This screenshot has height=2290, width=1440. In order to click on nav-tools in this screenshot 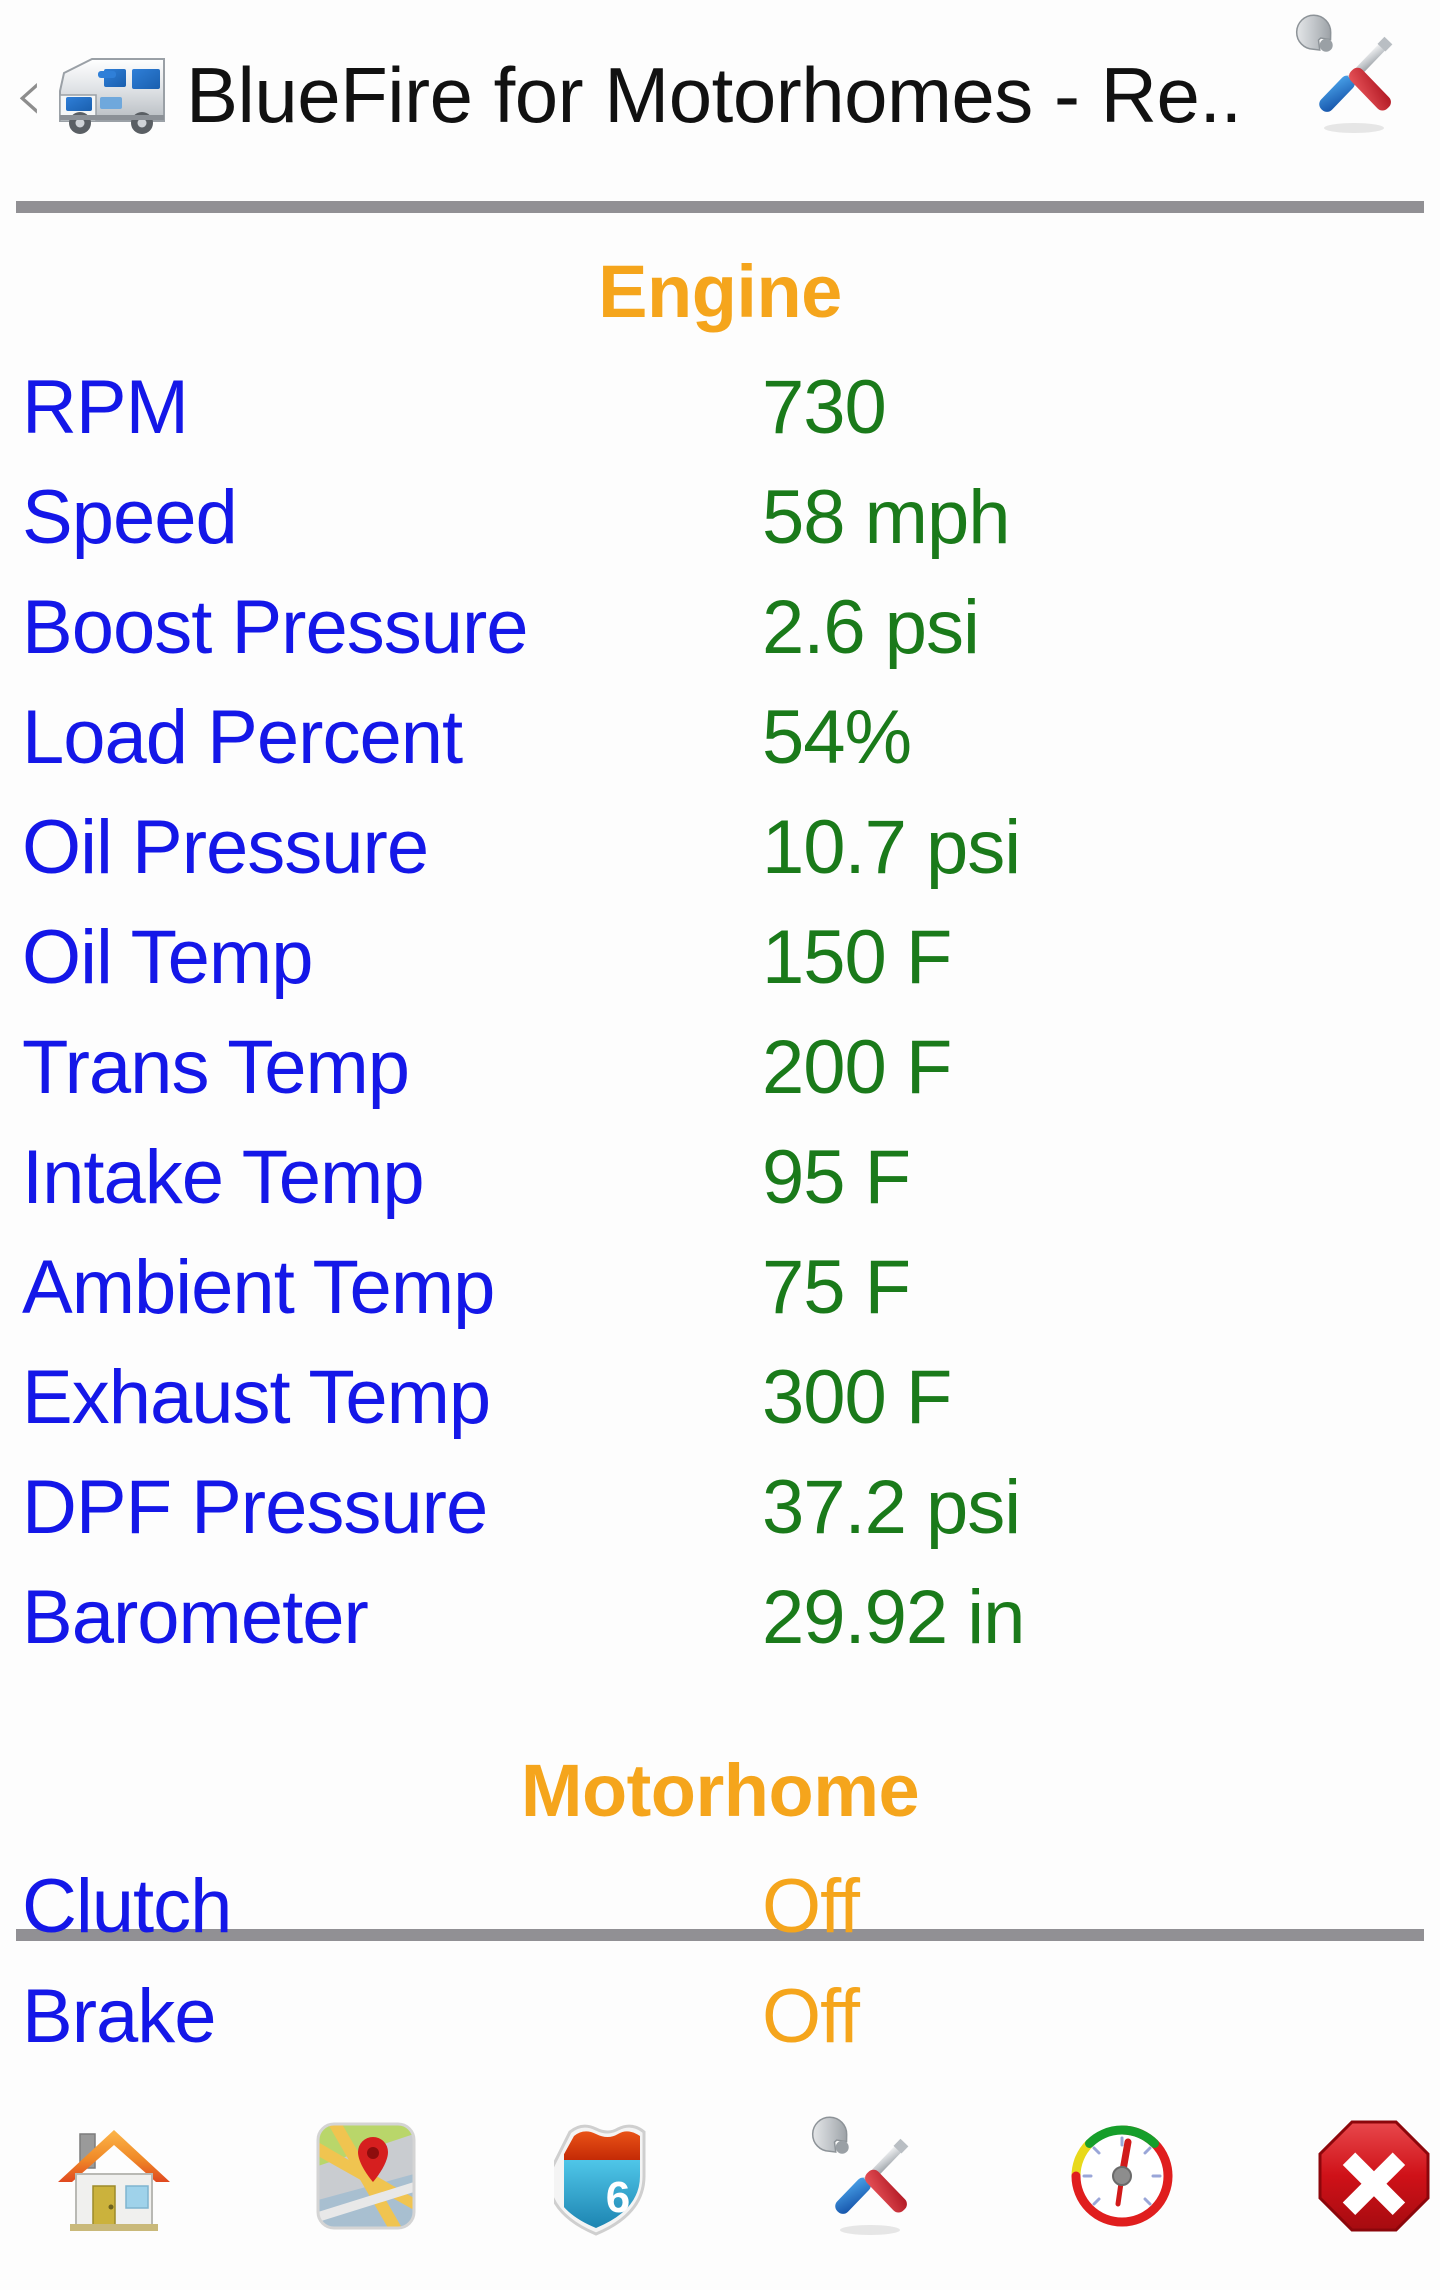, I will do `click(870, 2176)`.